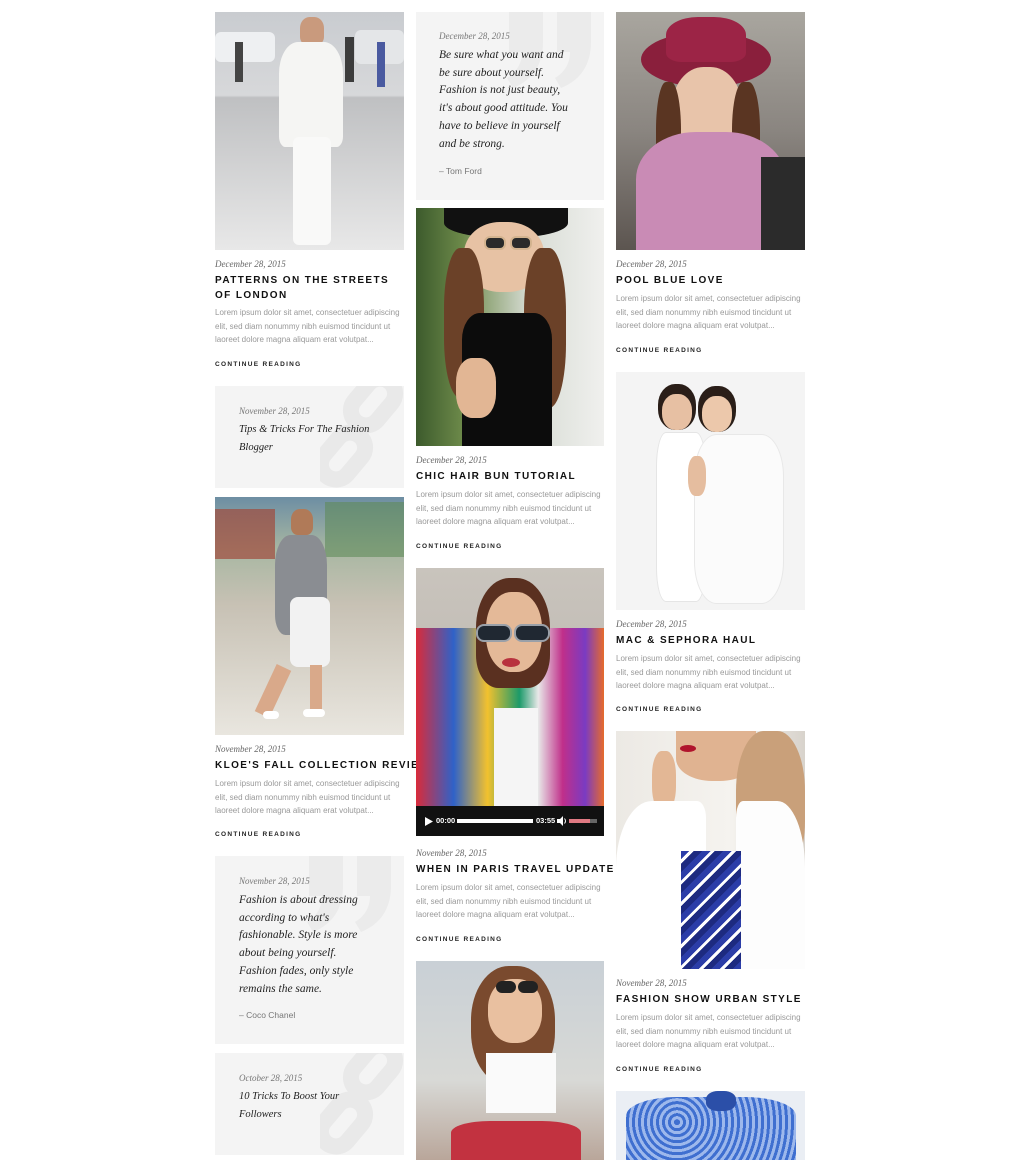 This screenshot has width=1020, height=1160. I want to click on current-time: 00:00, so click(446, 820).